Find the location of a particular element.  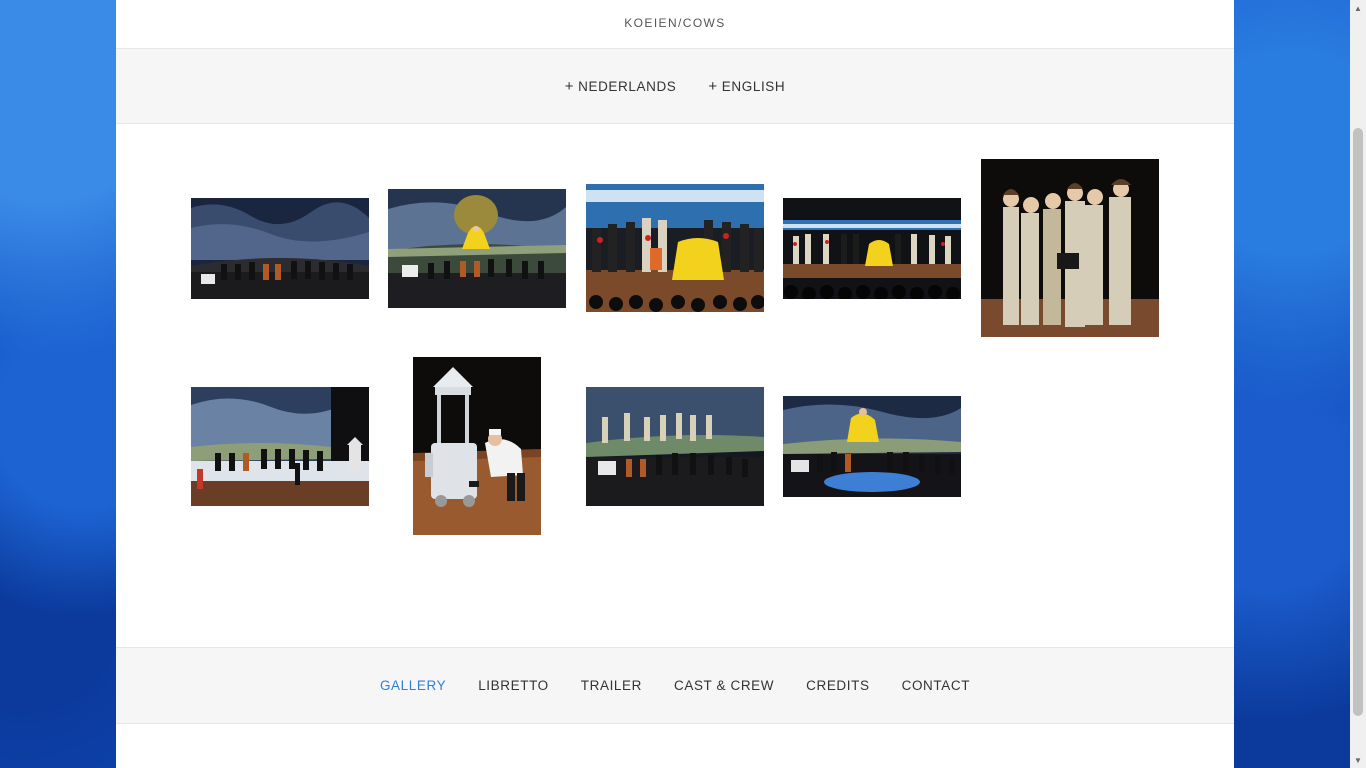

scrollbar-thumb is located at coordinates (1358, 422).